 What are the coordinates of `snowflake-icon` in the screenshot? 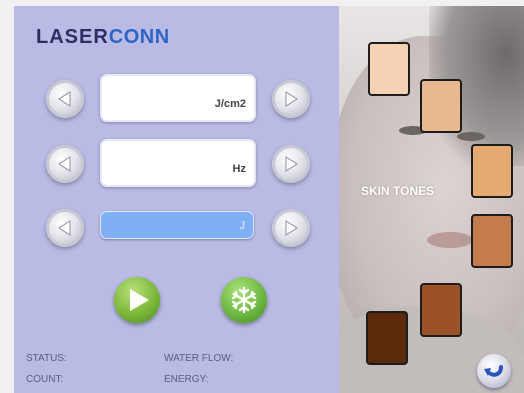 It's located at (244, 300).